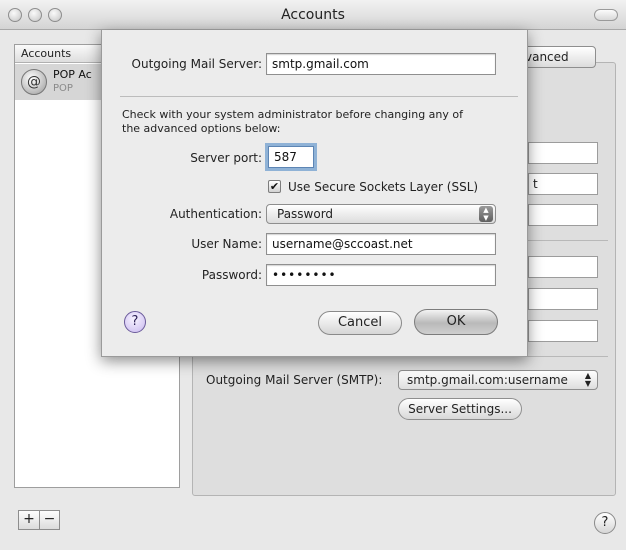  Describe the element at coordinates (535, 184) in the screenshot. I see `background-field-2-text: t` at that location.